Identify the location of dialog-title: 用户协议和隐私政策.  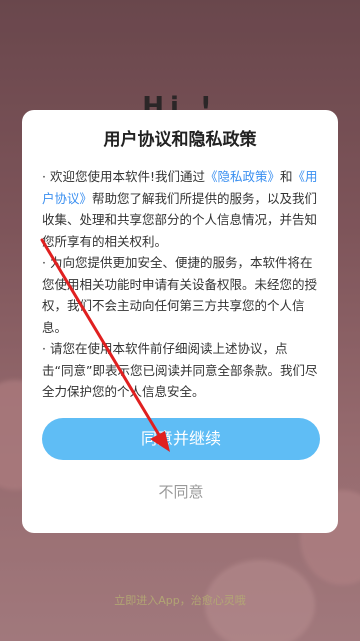
(180, 140).